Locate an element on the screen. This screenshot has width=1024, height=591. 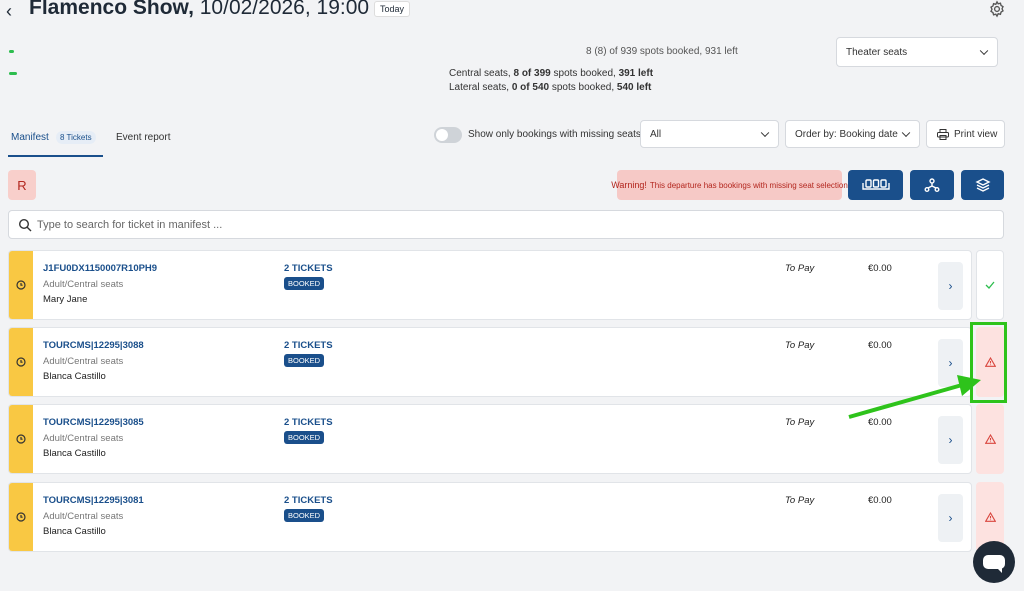
missing-seats-label: Show only bookings with missing seats is located at coordinates (554, 134).